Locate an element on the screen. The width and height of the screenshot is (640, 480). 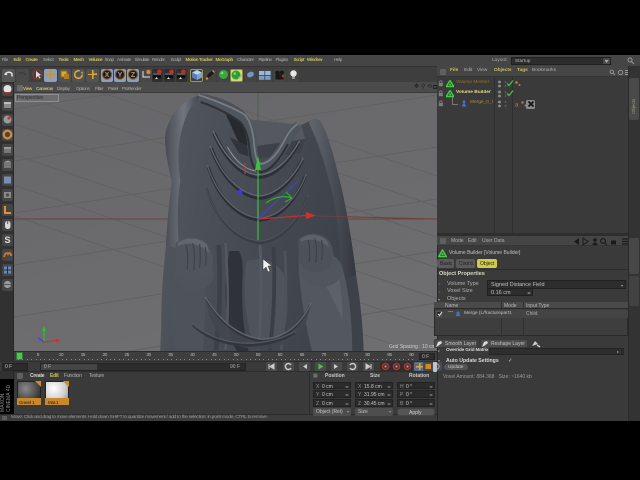
svg-text: a is located at coordinates (517, 106).